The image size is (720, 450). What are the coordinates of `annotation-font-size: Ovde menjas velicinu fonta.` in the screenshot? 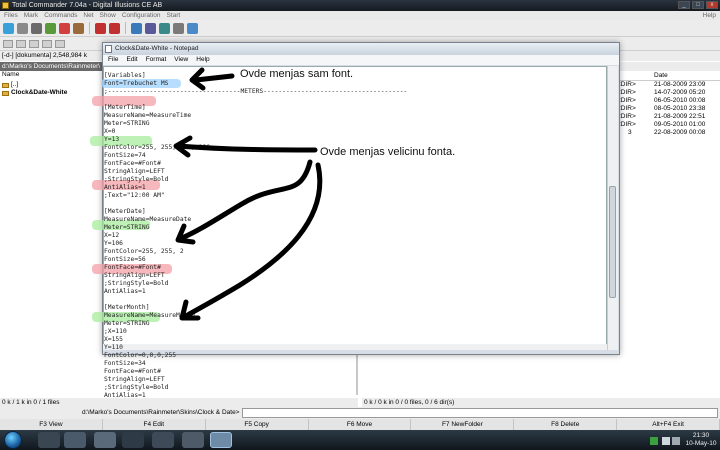 It's located at (388, 152).